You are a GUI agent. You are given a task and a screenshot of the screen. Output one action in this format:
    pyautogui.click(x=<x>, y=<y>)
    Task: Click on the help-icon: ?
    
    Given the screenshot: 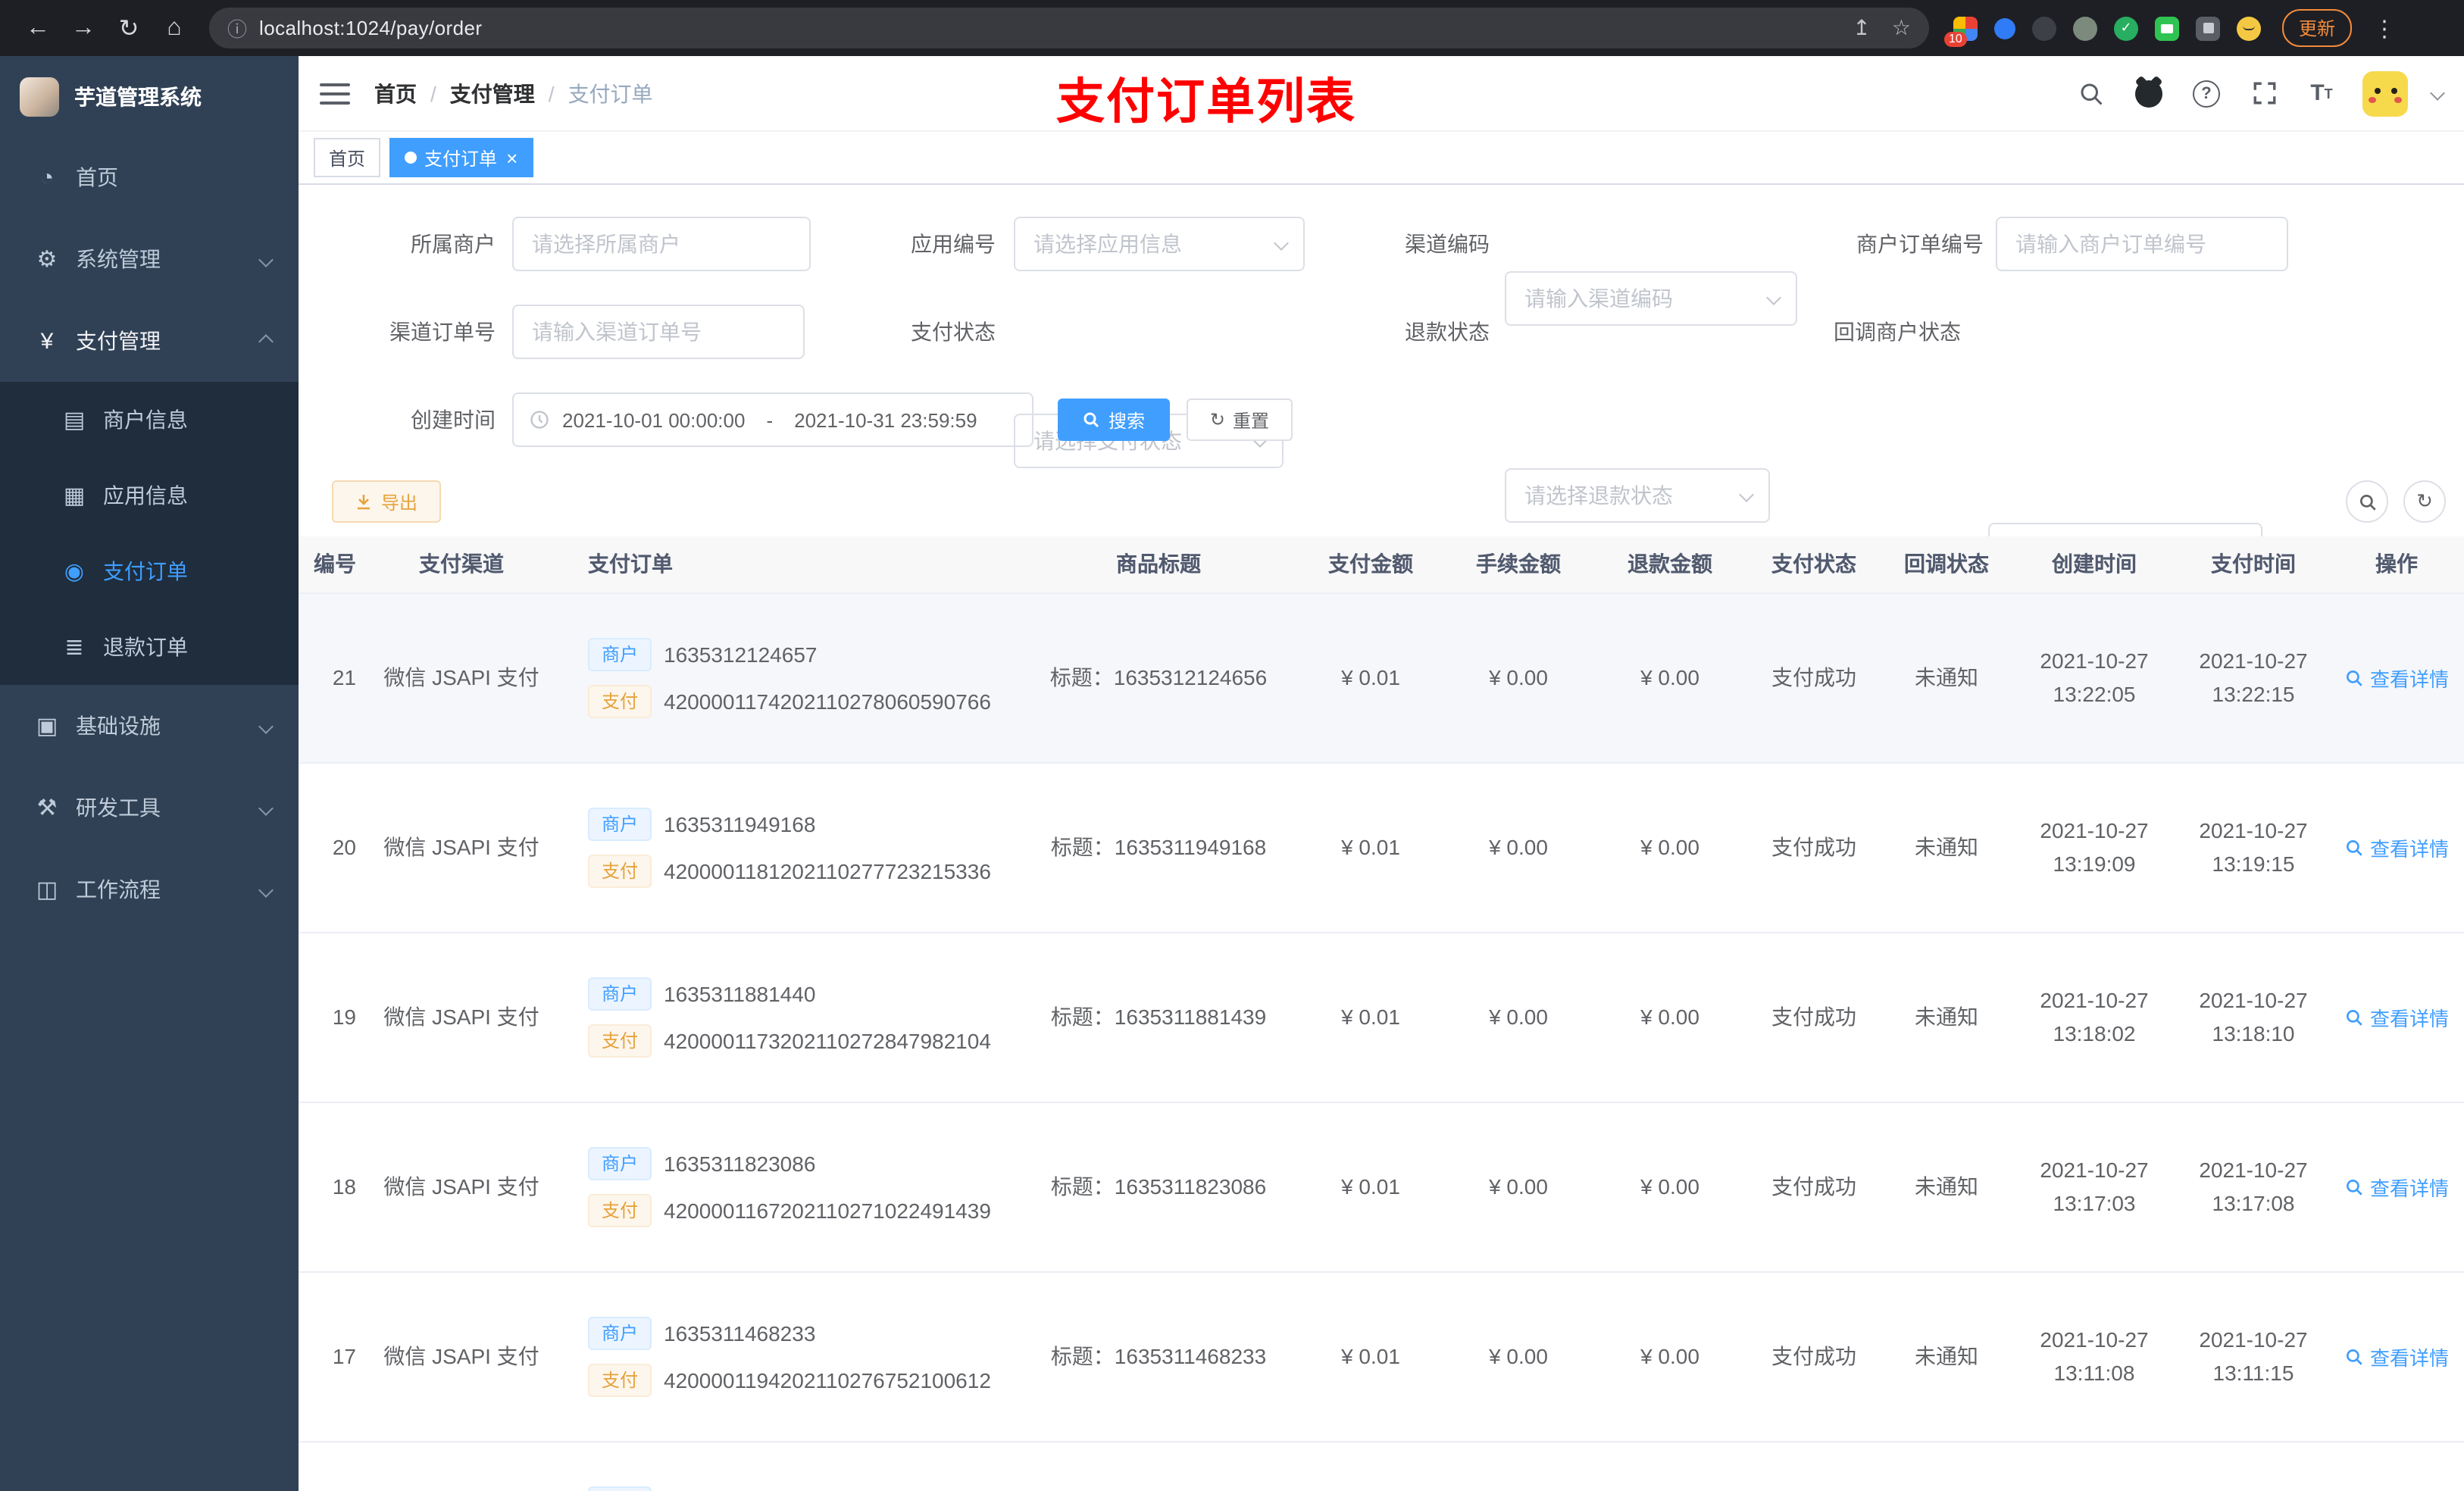 What is the action you would take?
    pyautogui.click(x=2206, y=93)
    